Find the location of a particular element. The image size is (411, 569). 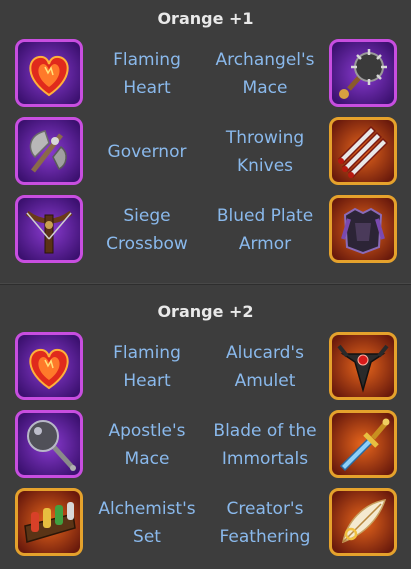

alucards-amulet-icon is located at coordinates (363, 366).